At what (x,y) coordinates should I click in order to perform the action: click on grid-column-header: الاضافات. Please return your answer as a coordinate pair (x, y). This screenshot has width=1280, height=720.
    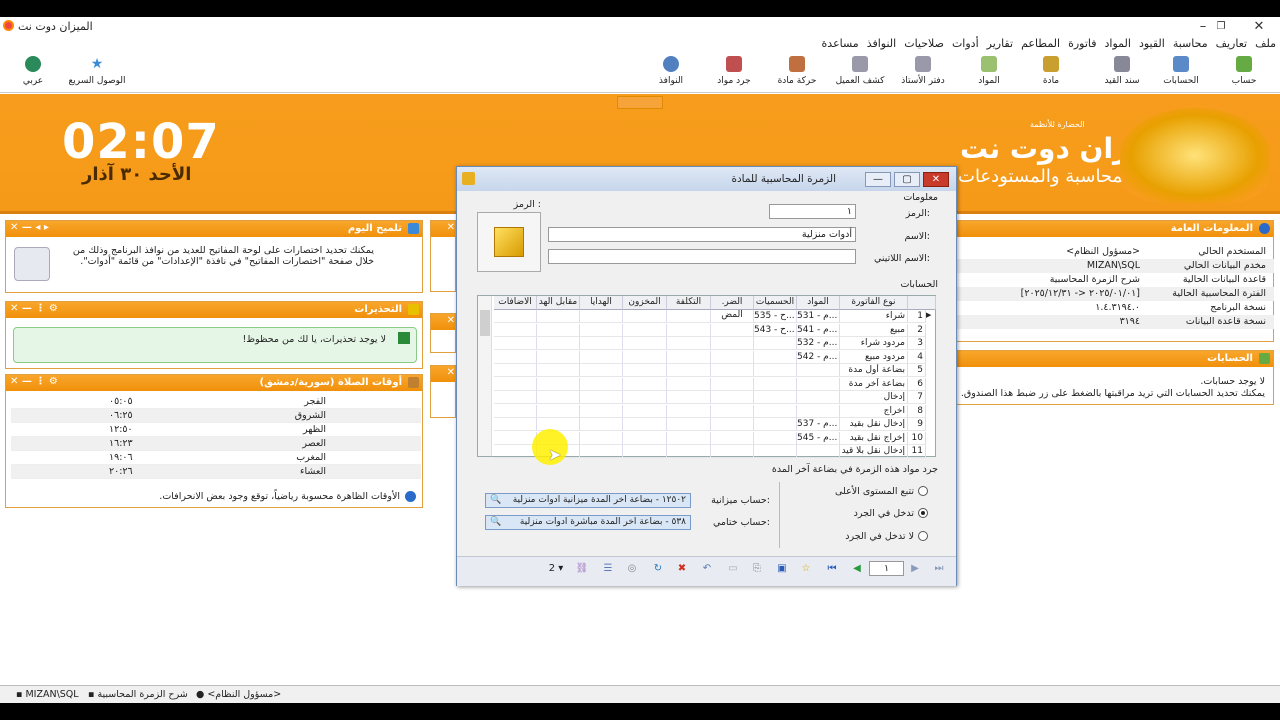
    Looking at the image, I should click on (515, 303).